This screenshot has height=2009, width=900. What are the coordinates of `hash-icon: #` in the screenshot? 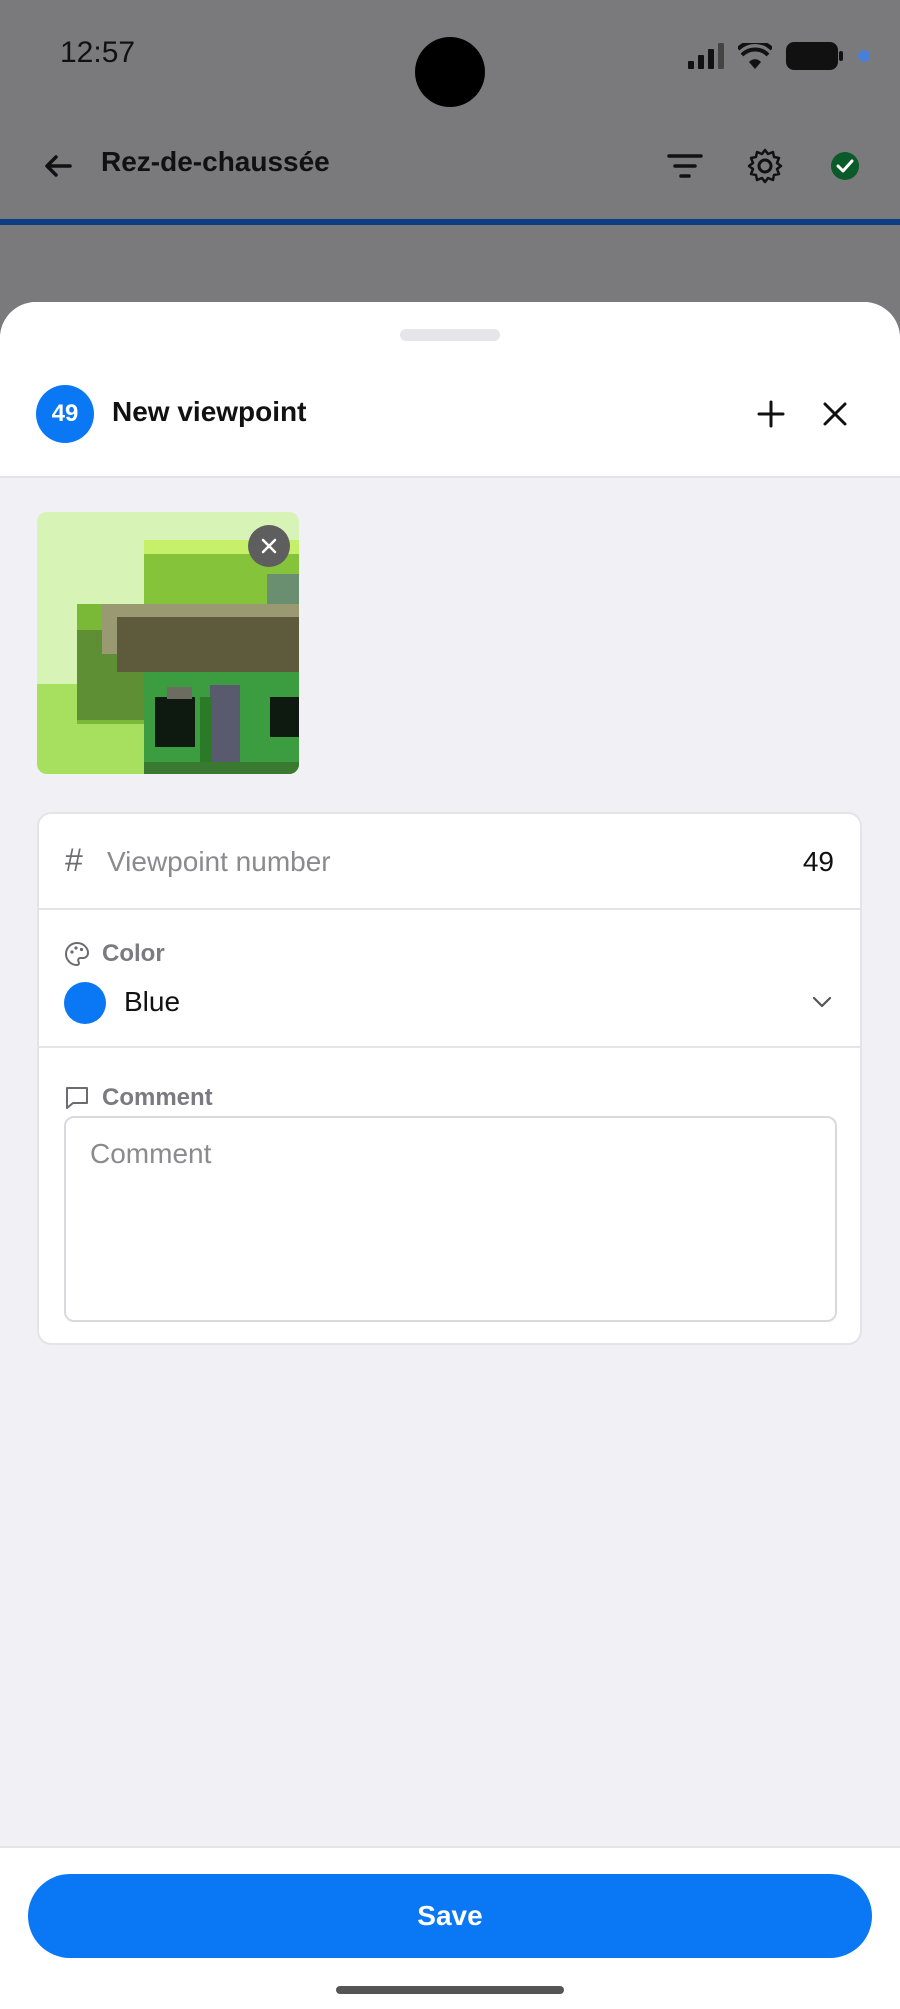 It's located at (74, 860).